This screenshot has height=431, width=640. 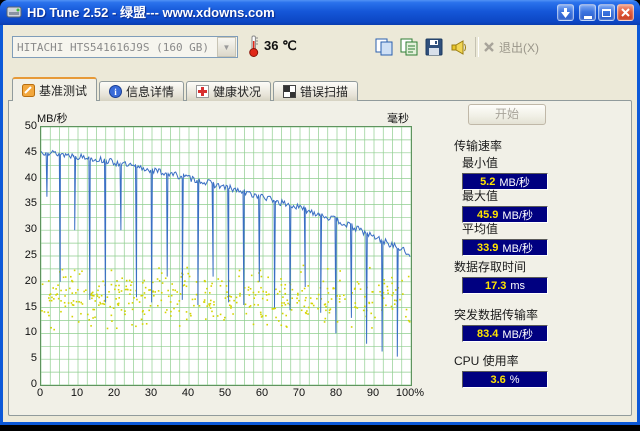 What do you see at coordinates (505, 172) in the screenshot?
I see `measurement-min: 最小值 5.2 MB/秒` at bounding box center [505, 172].